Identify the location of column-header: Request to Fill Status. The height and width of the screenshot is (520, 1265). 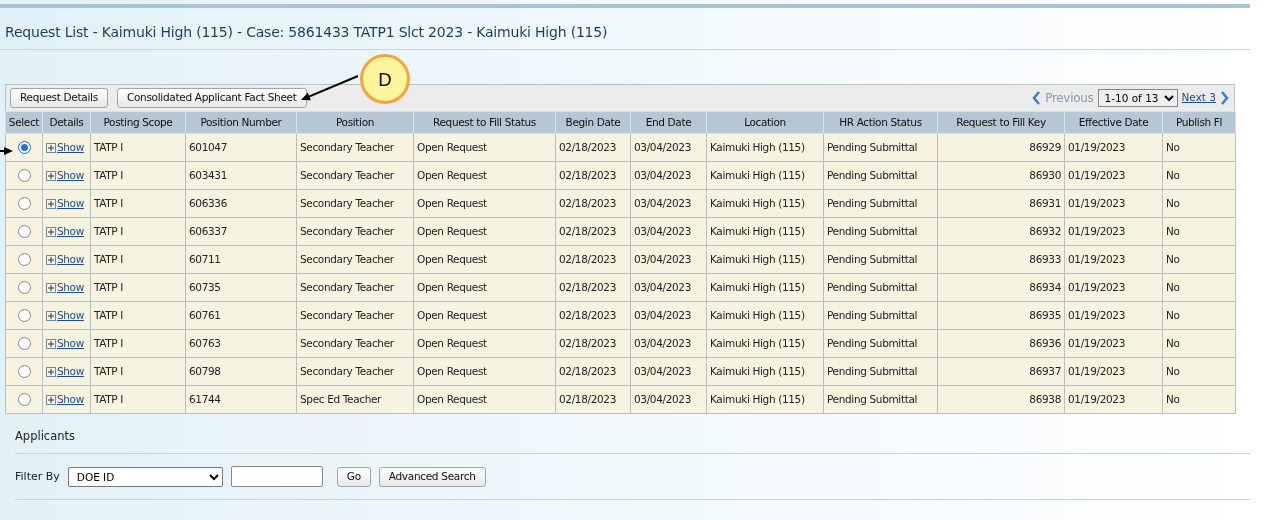
(484, 122).